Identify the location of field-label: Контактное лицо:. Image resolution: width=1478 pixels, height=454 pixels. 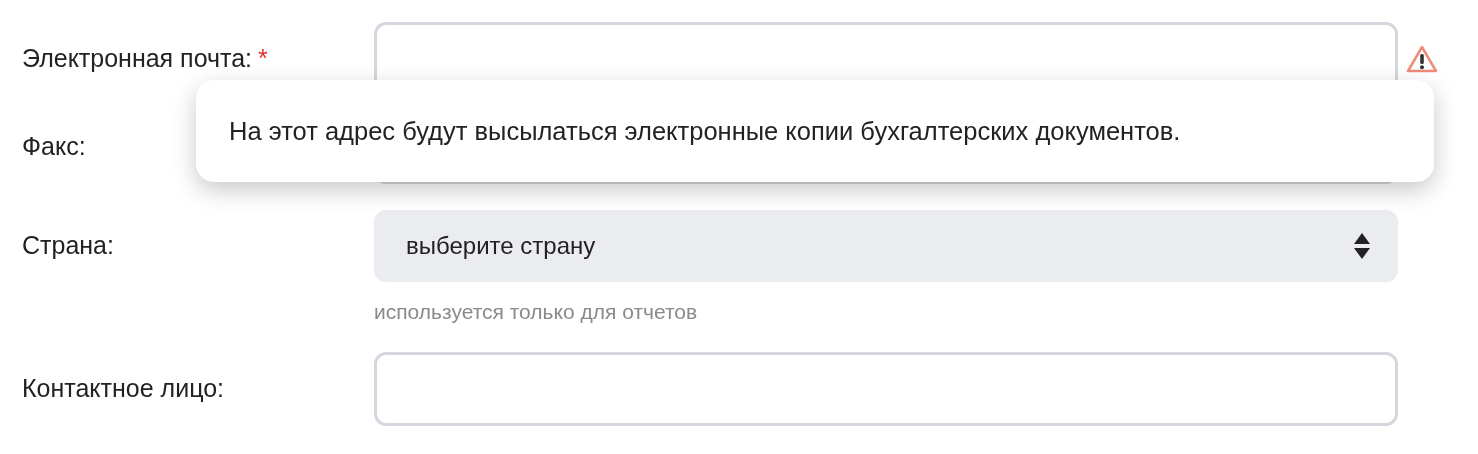
(123, 388).